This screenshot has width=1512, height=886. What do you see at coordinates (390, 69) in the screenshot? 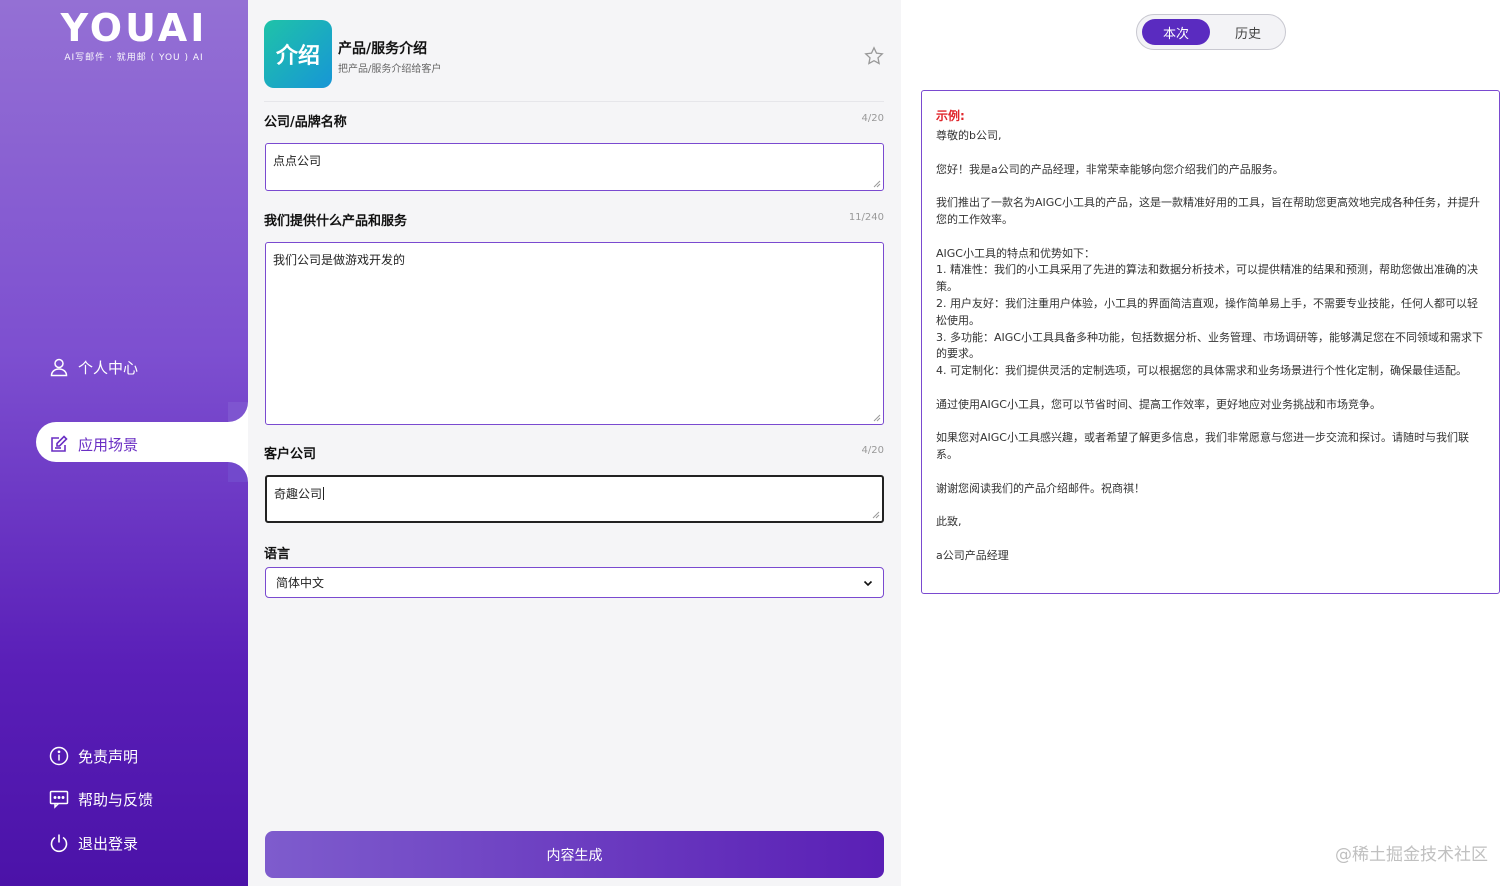
I see `app-description: 把产品/服务介绍给客户` at bounding box center [390, 69].